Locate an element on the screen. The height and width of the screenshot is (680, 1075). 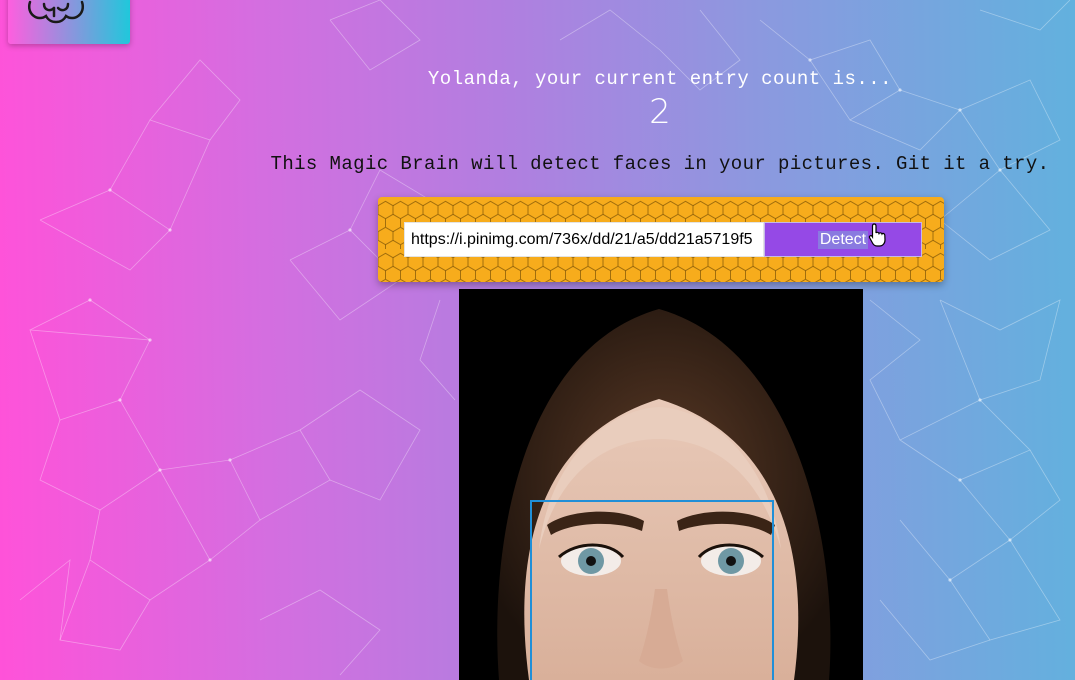
image-link-form: Detect is located at coordinates (661, 239).